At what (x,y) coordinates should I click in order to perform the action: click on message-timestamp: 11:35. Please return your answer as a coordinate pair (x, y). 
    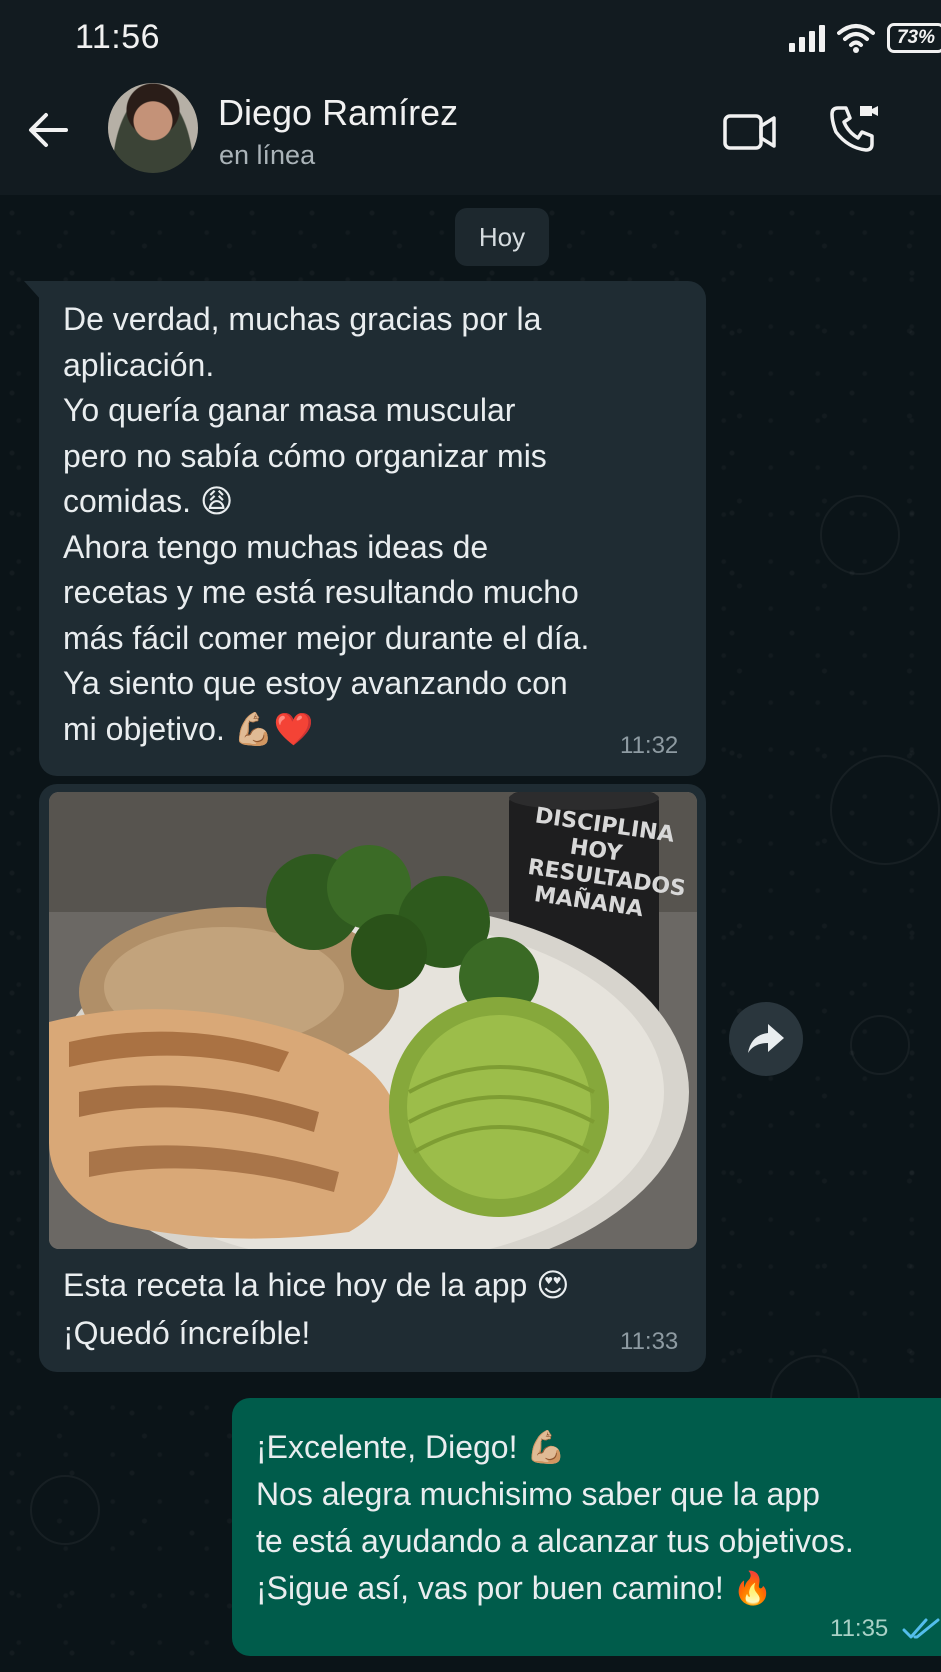
    Looking at the image, I should click on (859, 1628).